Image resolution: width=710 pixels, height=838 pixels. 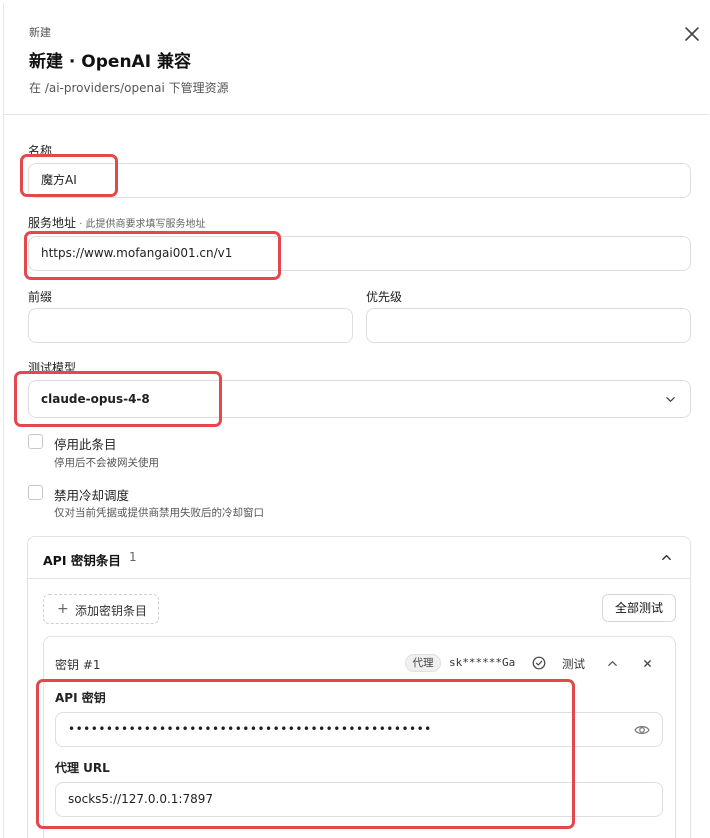 I want to click on api-keys-title: API 密钥条目, so click(x=82, y=560).